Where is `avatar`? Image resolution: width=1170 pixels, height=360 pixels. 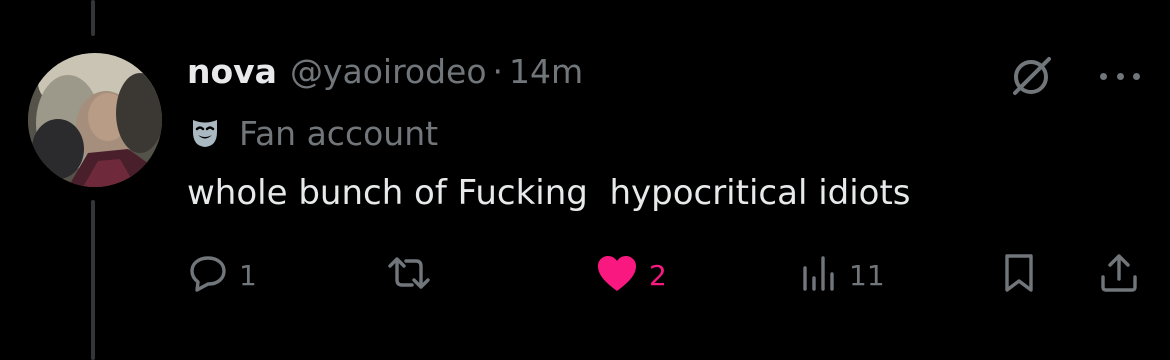 avatar is located at coordinates (95, 120).